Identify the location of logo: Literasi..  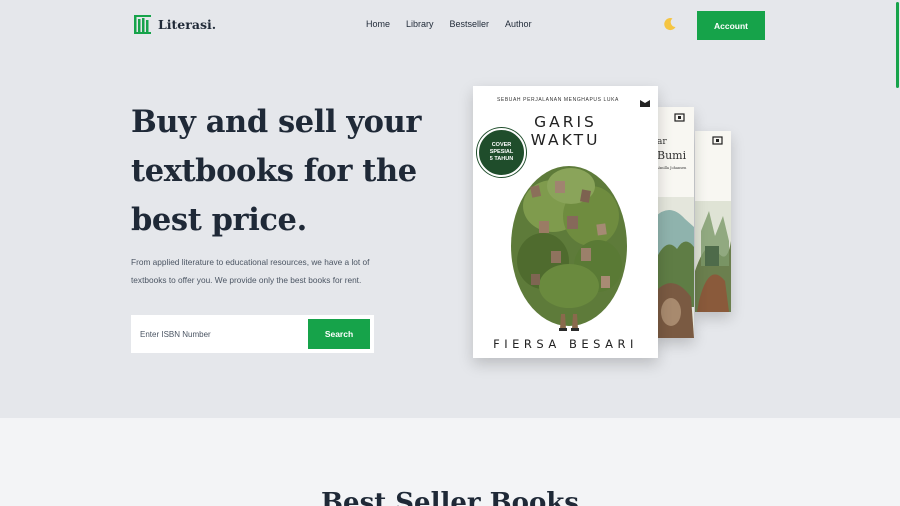
(175, 24).